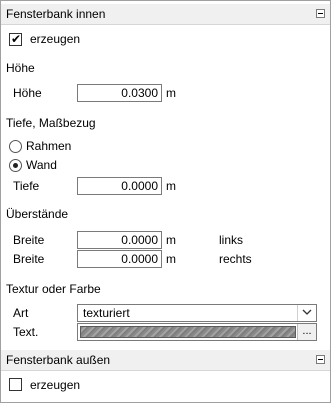  What do you see at coordinates (119, 93) in the screenshot?
I see `hoehe-input: 0.0300` at bounding box center [119, 93].